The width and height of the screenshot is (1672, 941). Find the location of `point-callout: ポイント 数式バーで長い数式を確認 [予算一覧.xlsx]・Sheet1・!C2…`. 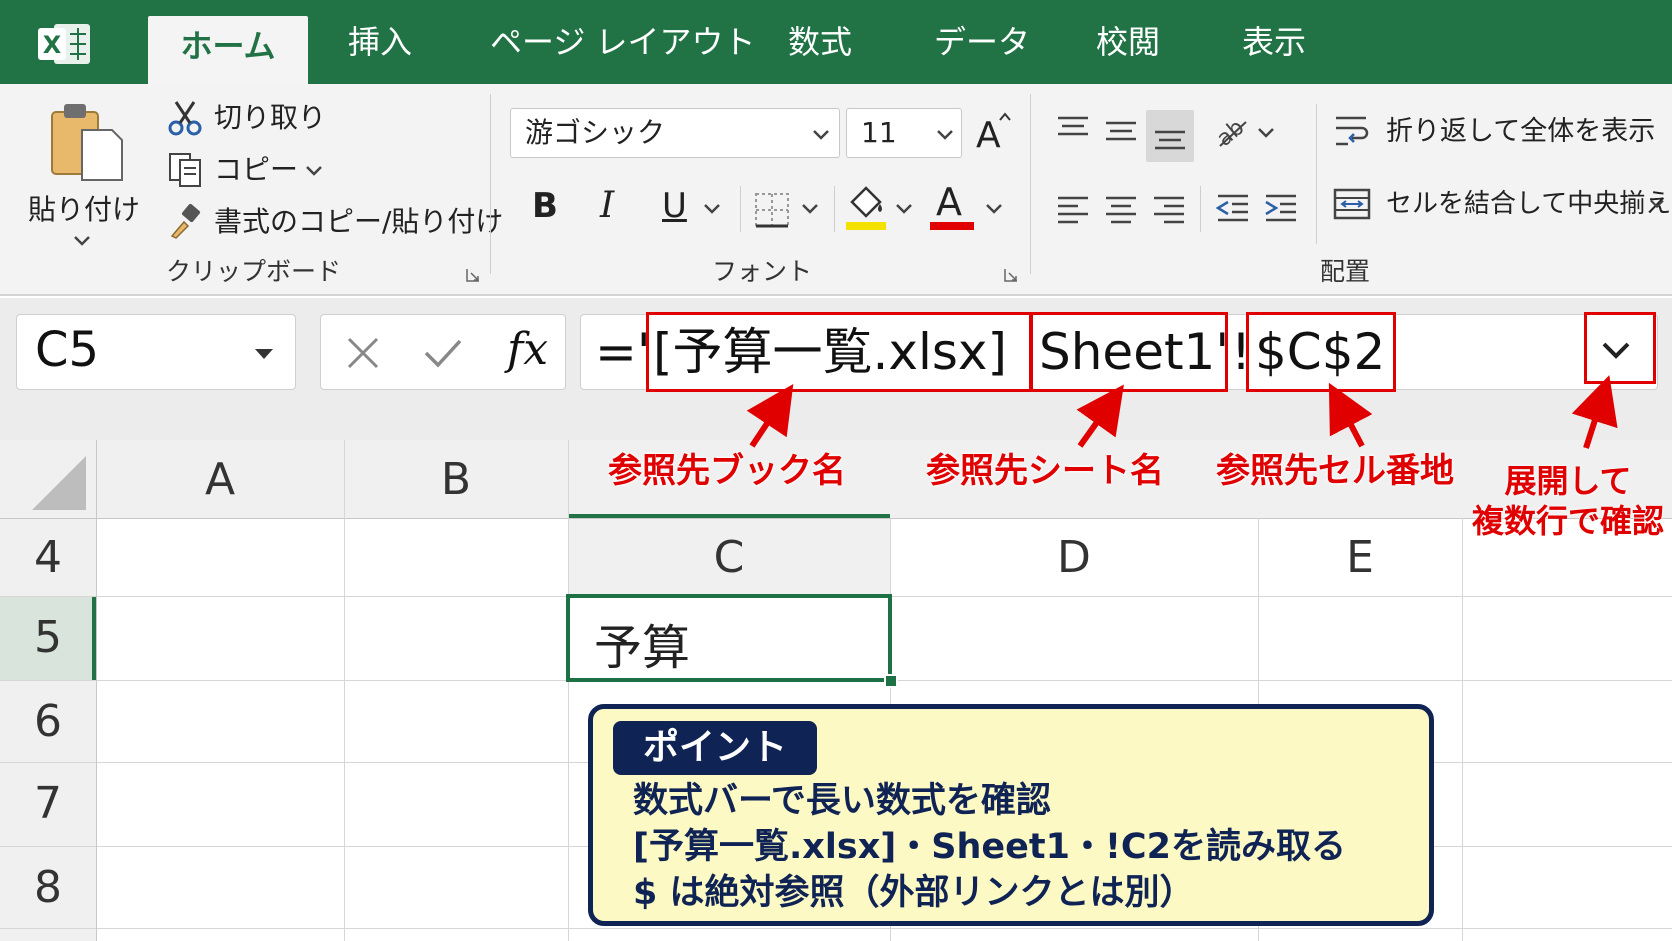

point-callout: ポイント 数式バーで長い数式を確認 [予算一覧.xlsx]・Sheet1・!C2… is located at coordinates (1011, 815).